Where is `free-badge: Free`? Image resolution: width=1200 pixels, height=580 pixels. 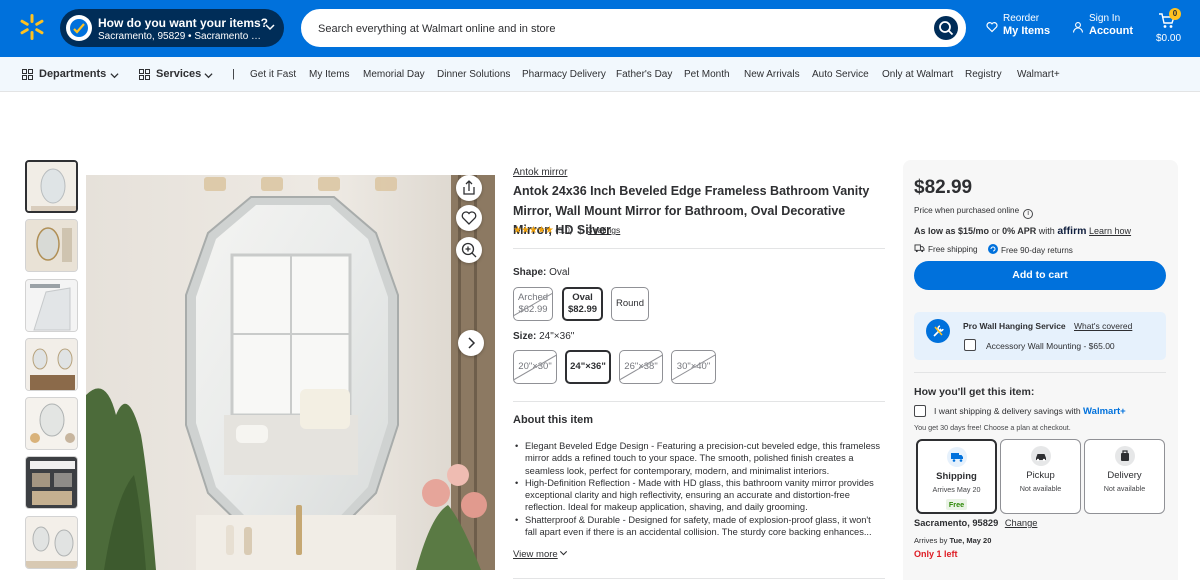 free-badge: Free is located at coordinates (956, 504).